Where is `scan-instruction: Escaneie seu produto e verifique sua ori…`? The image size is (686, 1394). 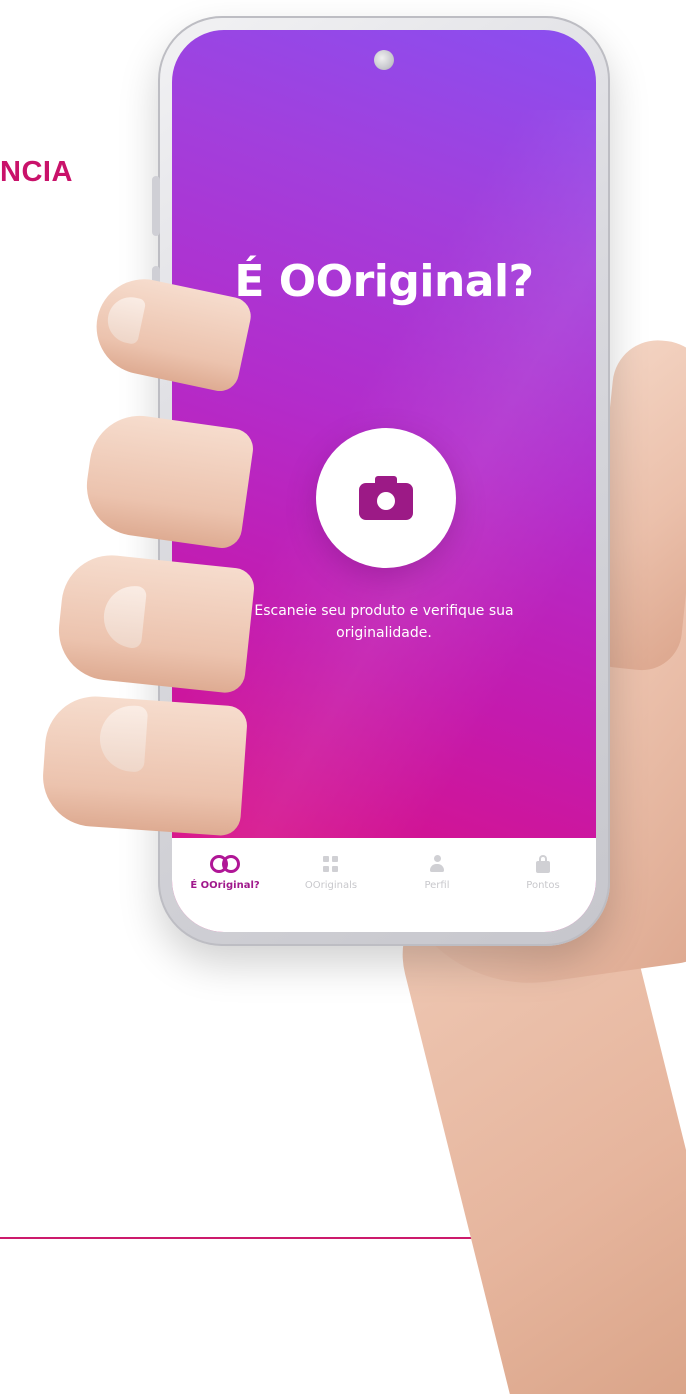 scan-instruction: Escaneie seu produto e verifique sua ori… is located at coordinates (384, 622).